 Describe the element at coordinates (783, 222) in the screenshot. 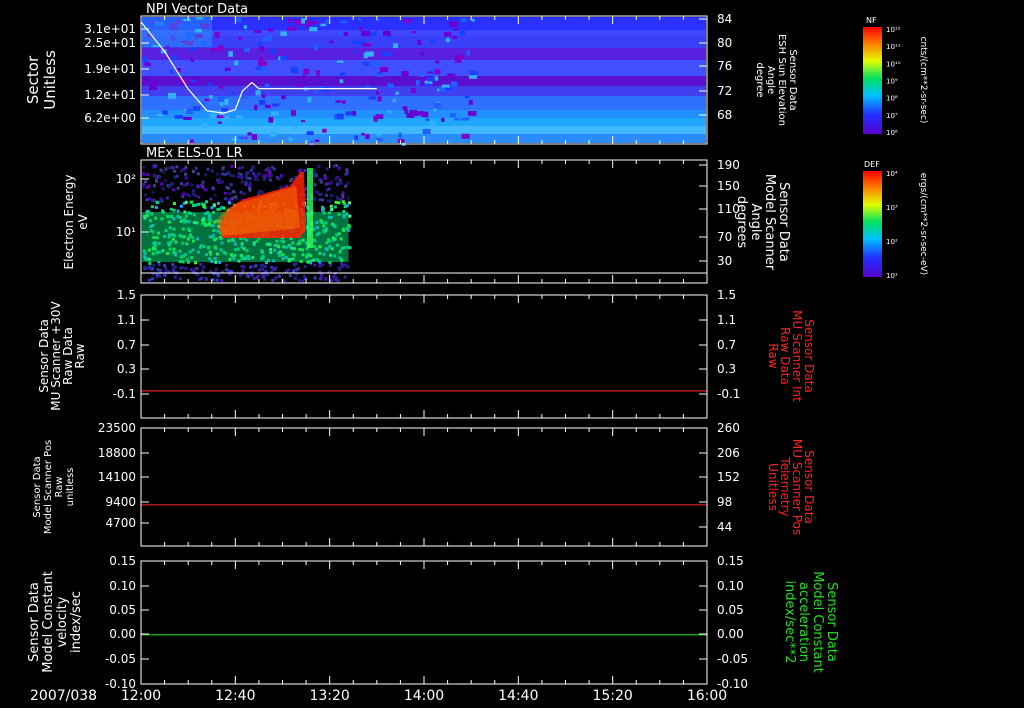

I see `svg-text: Sensor Data` at that location.